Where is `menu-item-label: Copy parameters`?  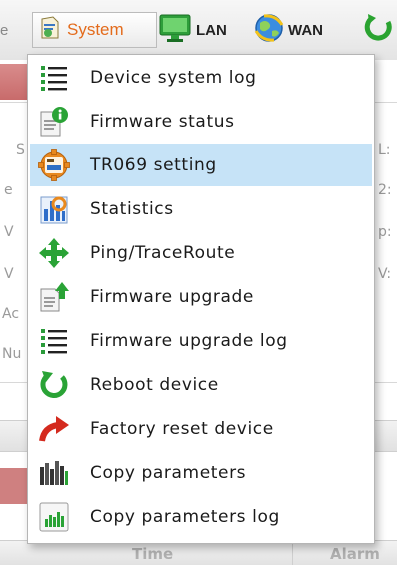
menu-item-label: Copy parameters is located at coordinates (168, 473).